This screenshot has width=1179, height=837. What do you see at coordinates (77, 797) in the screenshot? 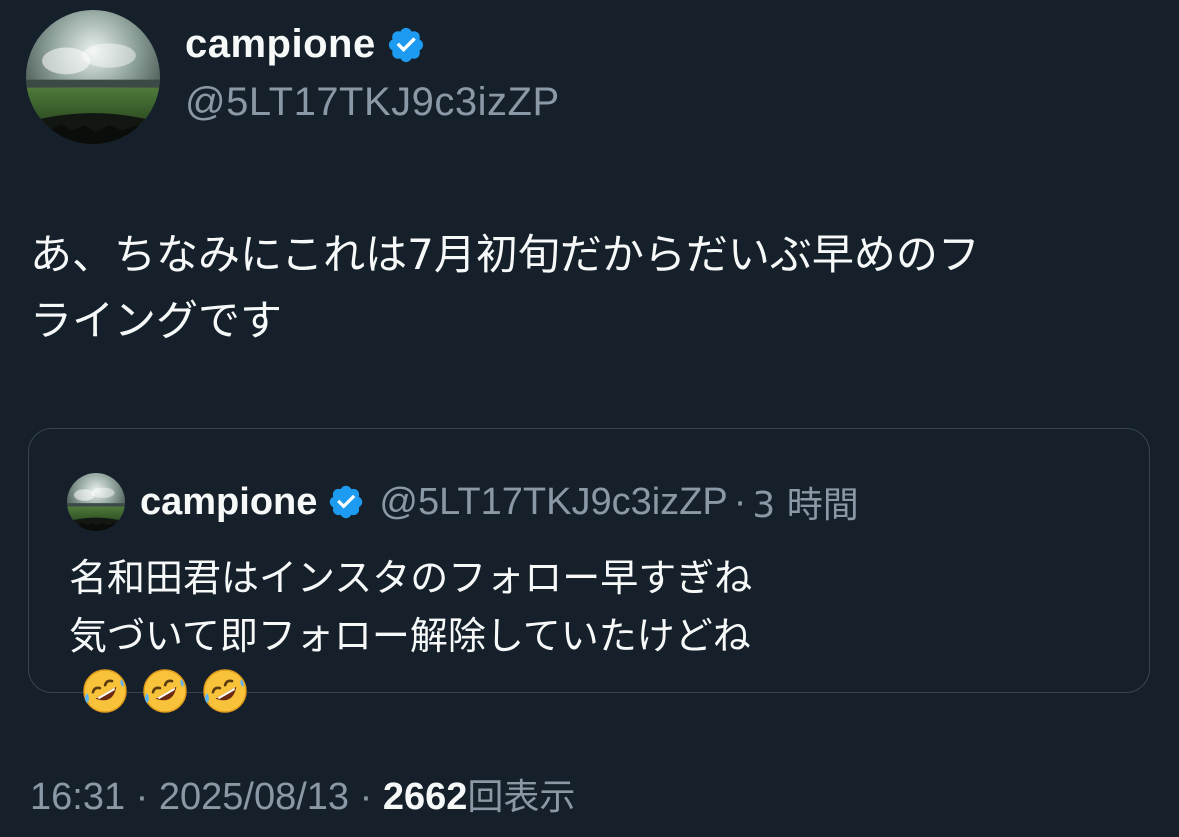
I see `tweet-time: 16:31` at bounding box center [77, 797].